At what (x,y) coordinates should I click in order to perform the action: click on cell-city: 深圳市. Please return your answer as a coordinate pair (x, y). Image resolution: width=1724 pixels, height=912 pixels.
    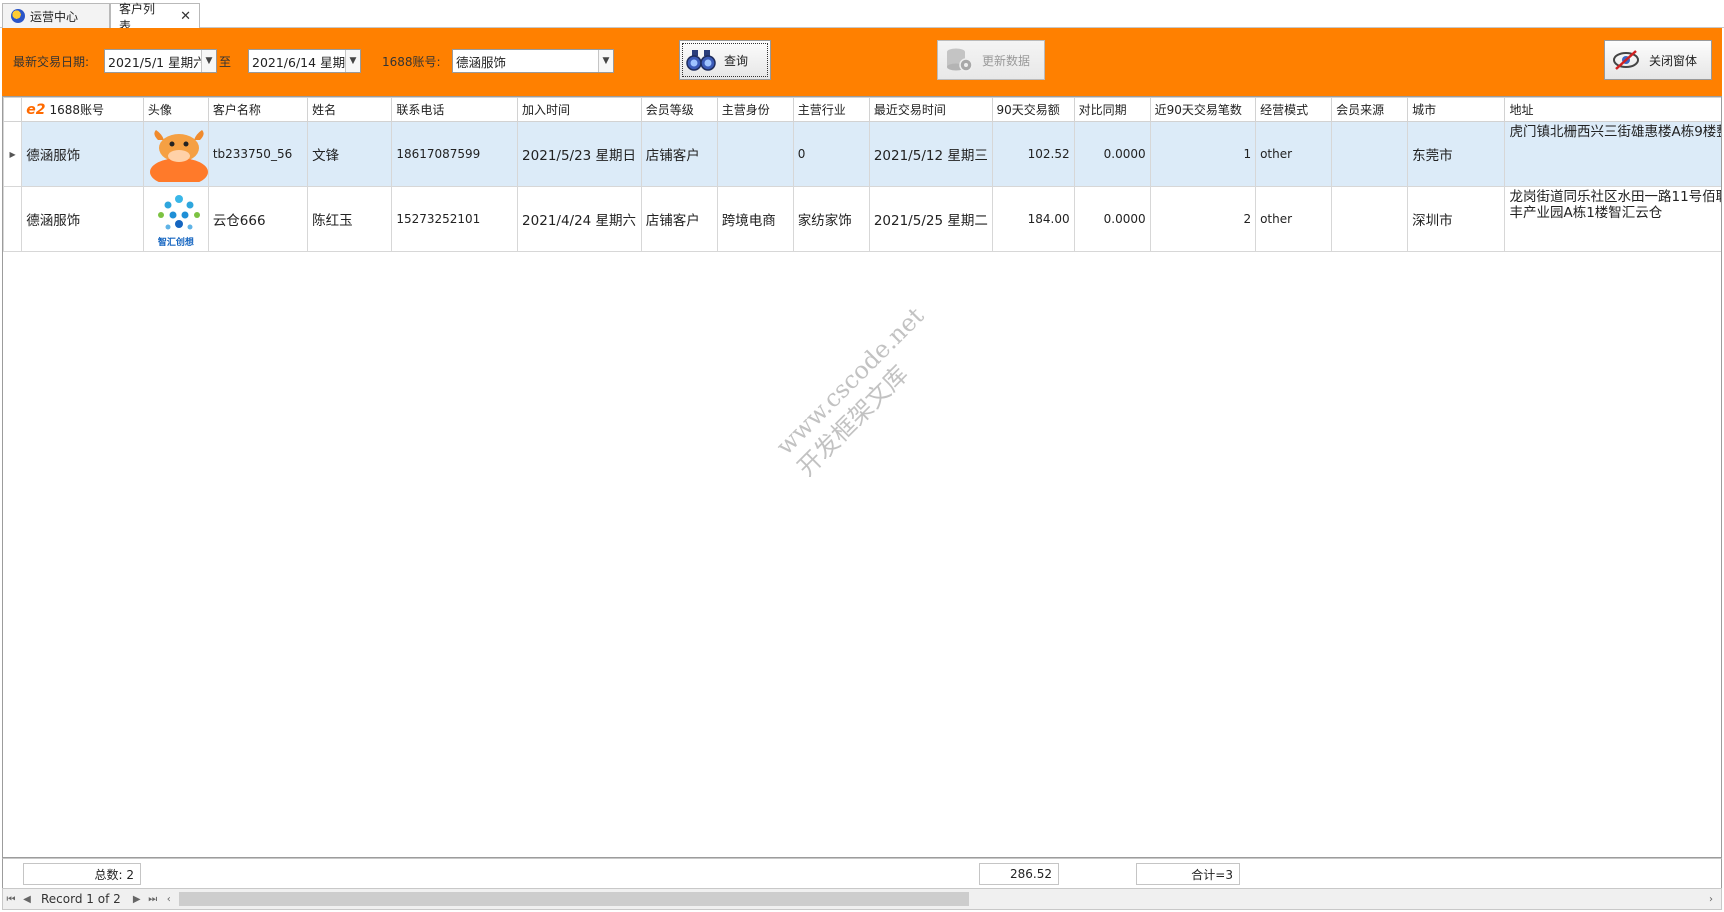
    Looking at the image, I should click on (1456, 219).